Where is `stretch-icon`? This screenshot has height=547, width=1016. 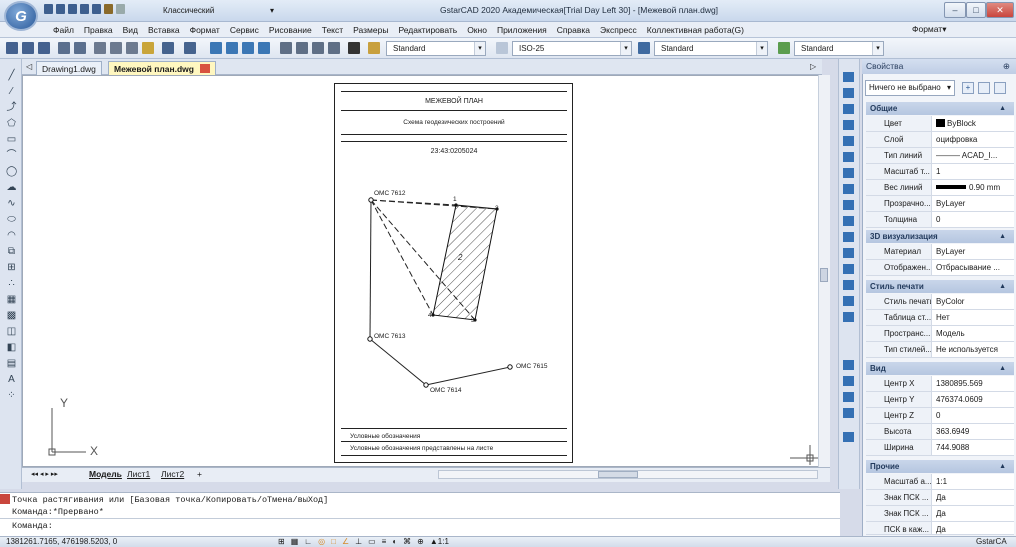
stretch-icon is located at coordinates (848, 205).